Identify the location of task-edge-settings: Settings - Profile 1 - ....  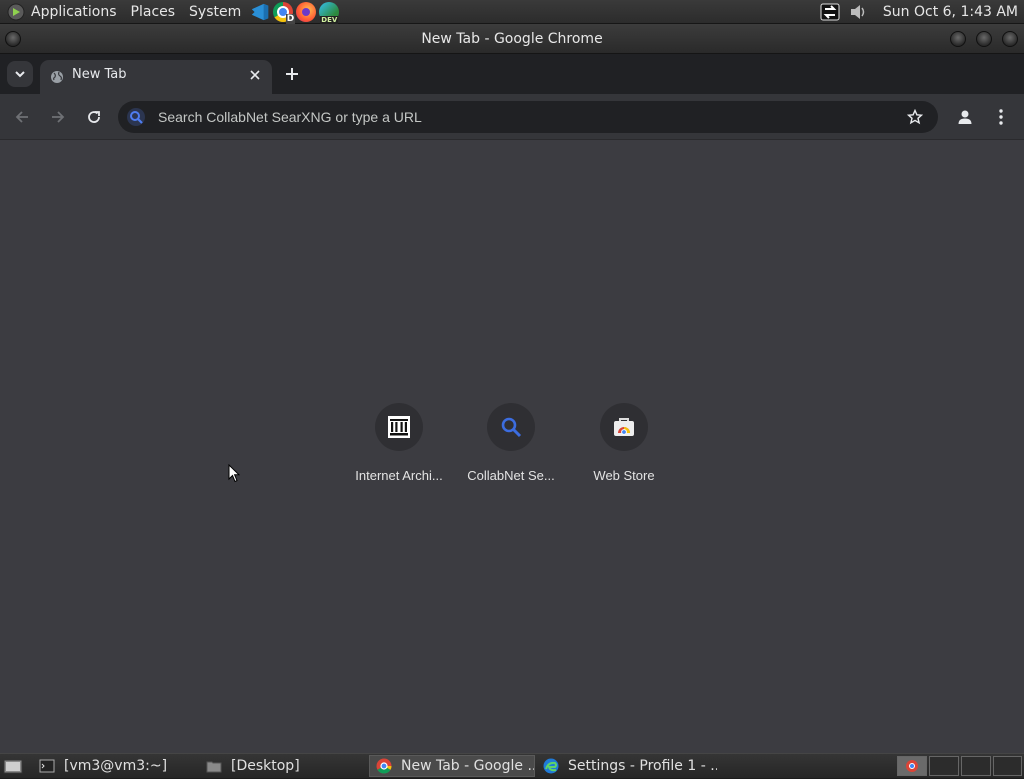
(627, 766).